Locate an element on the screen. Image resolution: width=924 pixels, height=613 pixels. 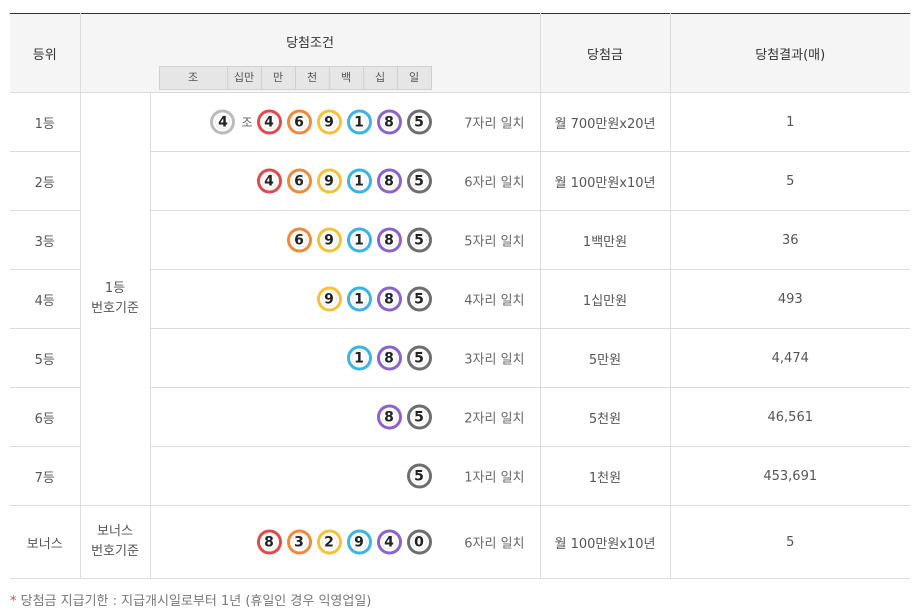
ball-row: 85 is located at coordinates (404, 417).